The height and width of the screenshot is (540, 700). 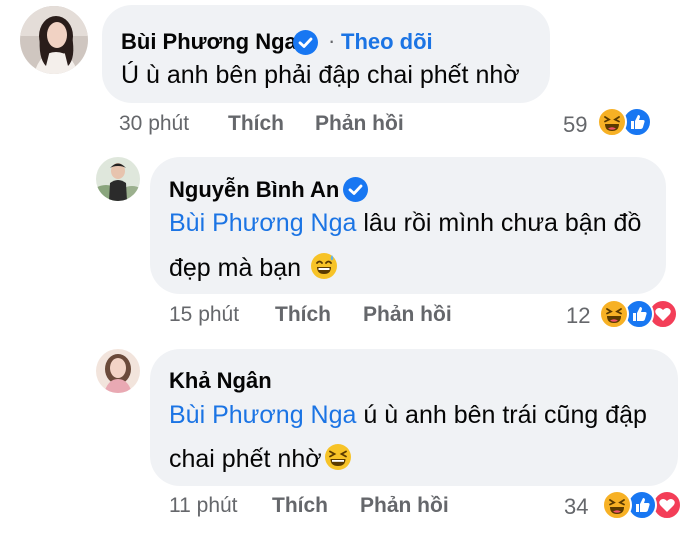 What do you see at coordinates (499, 223) in the screenshot?
I see `comment-text: lâu rồi mình chưa bận đồ` at bounding box center [499, 223].